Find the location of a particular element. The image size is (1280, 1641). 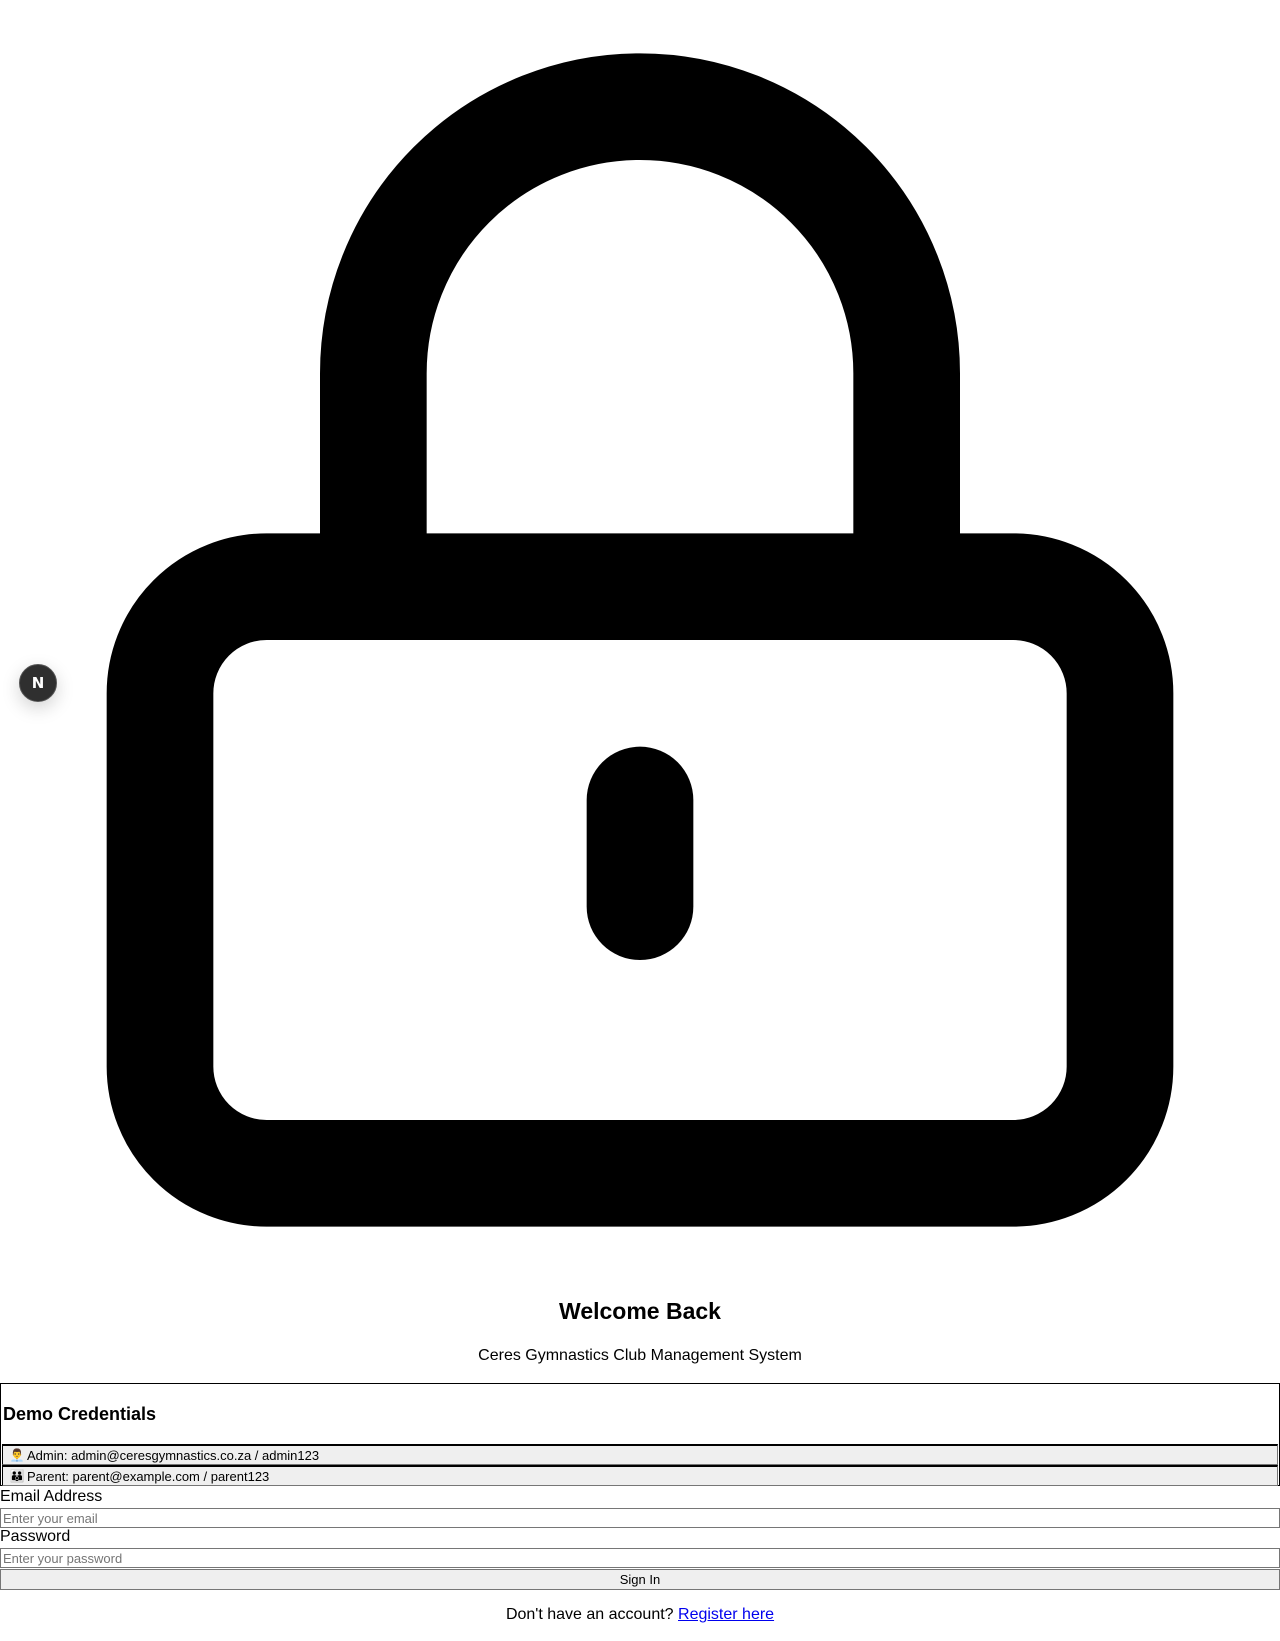

nextjs-dev-badge: N is located at coordinates (38, 683).